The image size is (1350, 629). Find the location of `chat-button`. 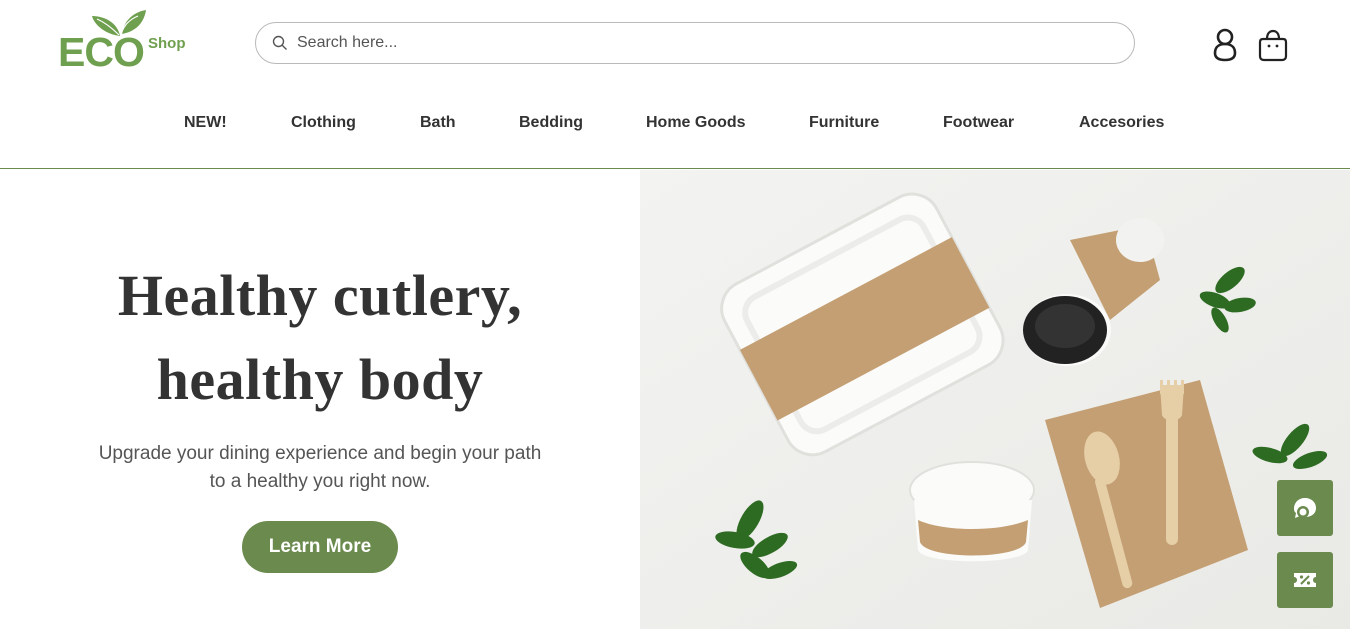

chat-button is located at coordinates (1305, 508).